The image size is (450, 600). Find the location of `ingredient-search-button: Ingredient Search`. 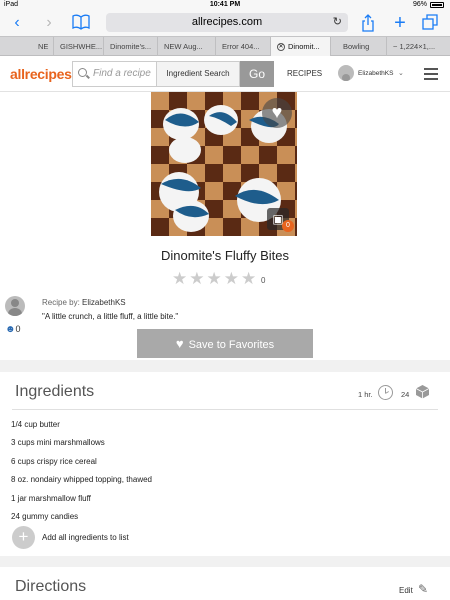

ingredient-search-button: Ingredient Search is located at coordinates (198, 74).